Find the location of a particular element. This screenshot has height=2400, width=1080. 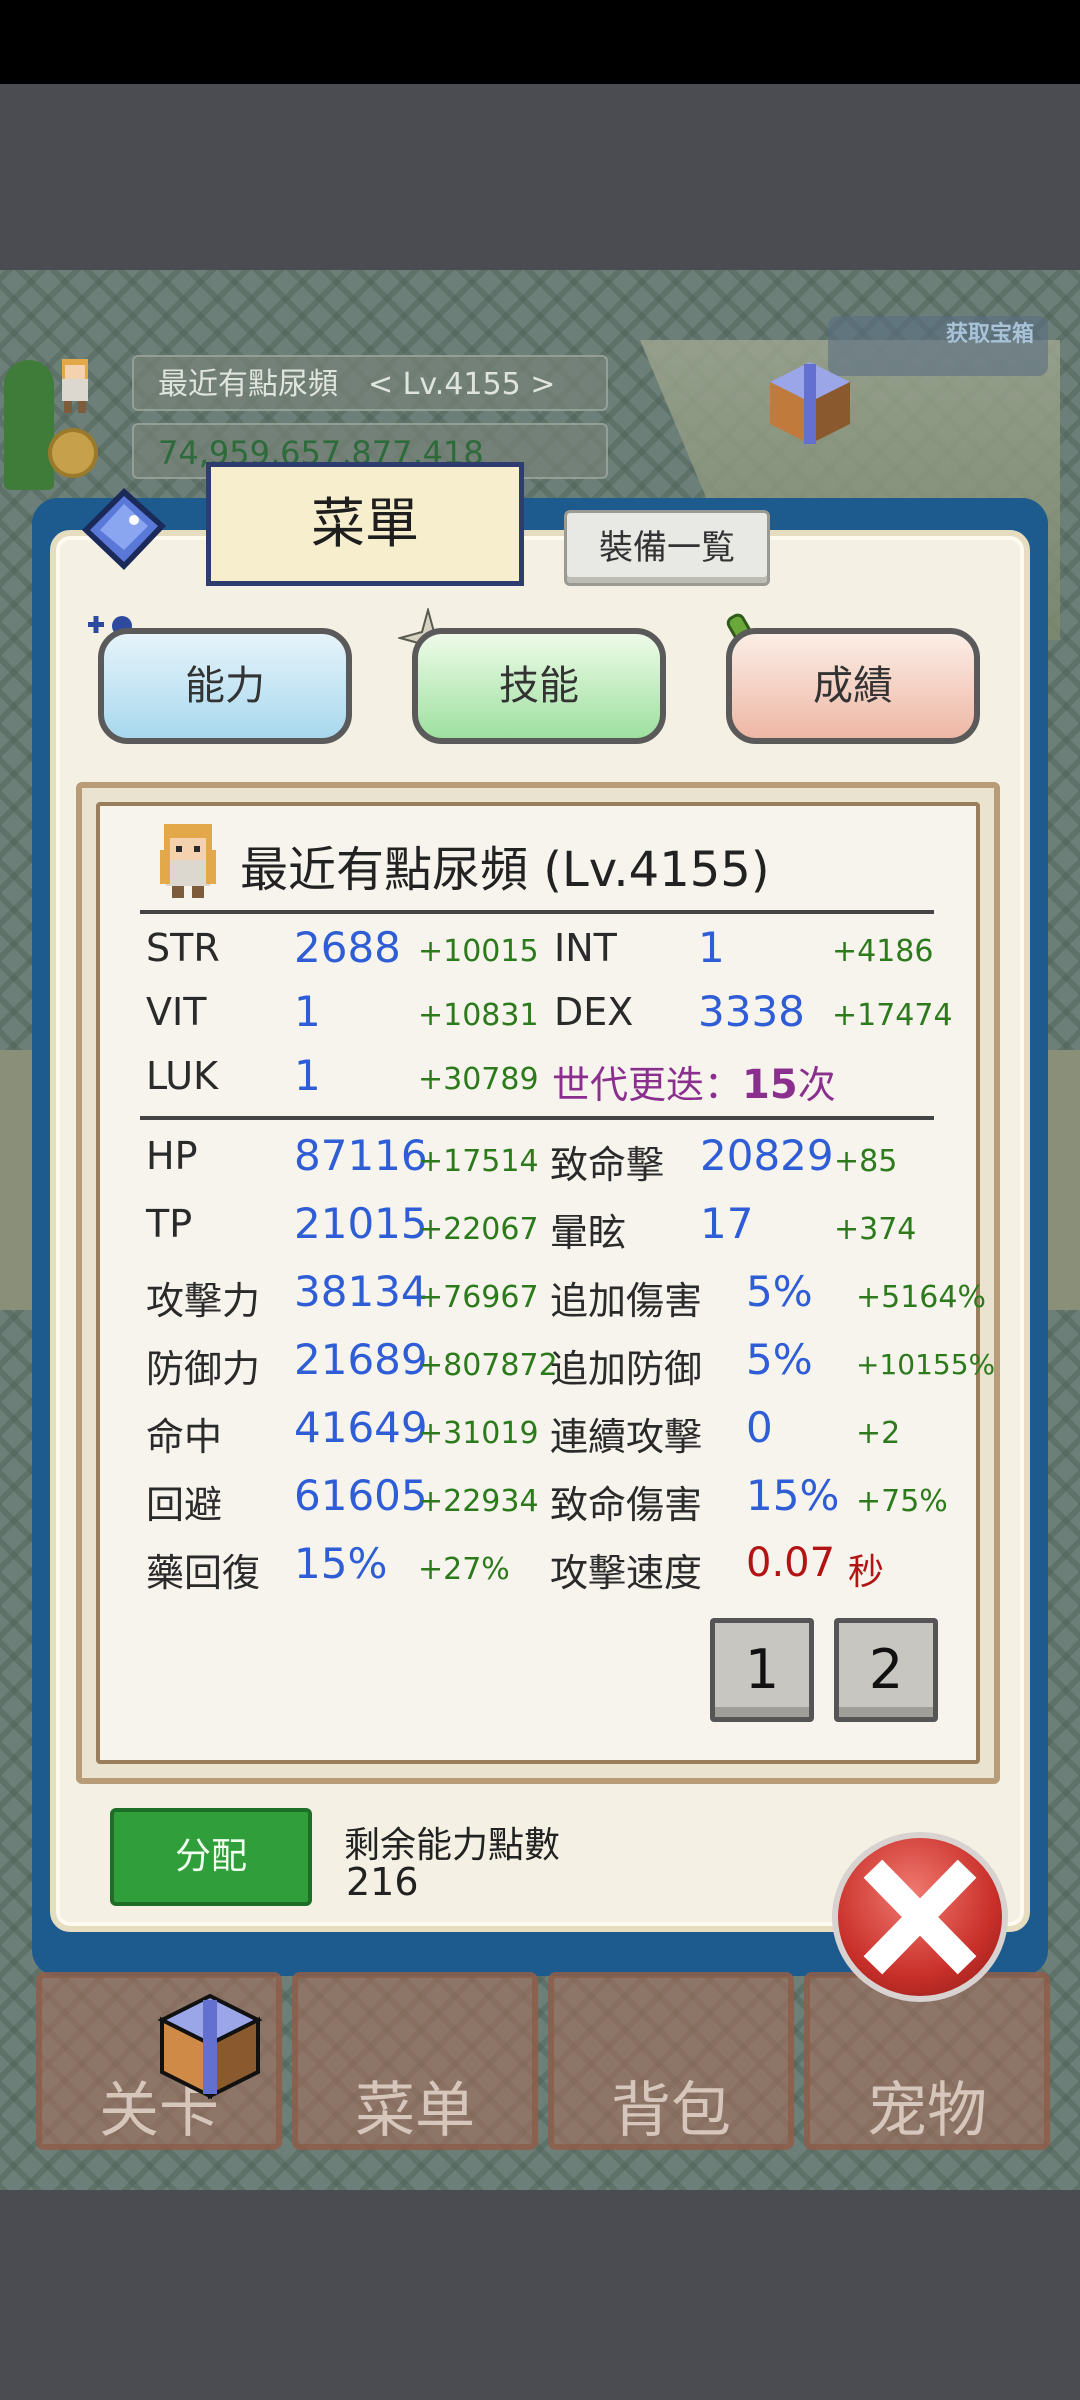

generation-prefix: 世代更迭： is located at coordinates (647, 1085).